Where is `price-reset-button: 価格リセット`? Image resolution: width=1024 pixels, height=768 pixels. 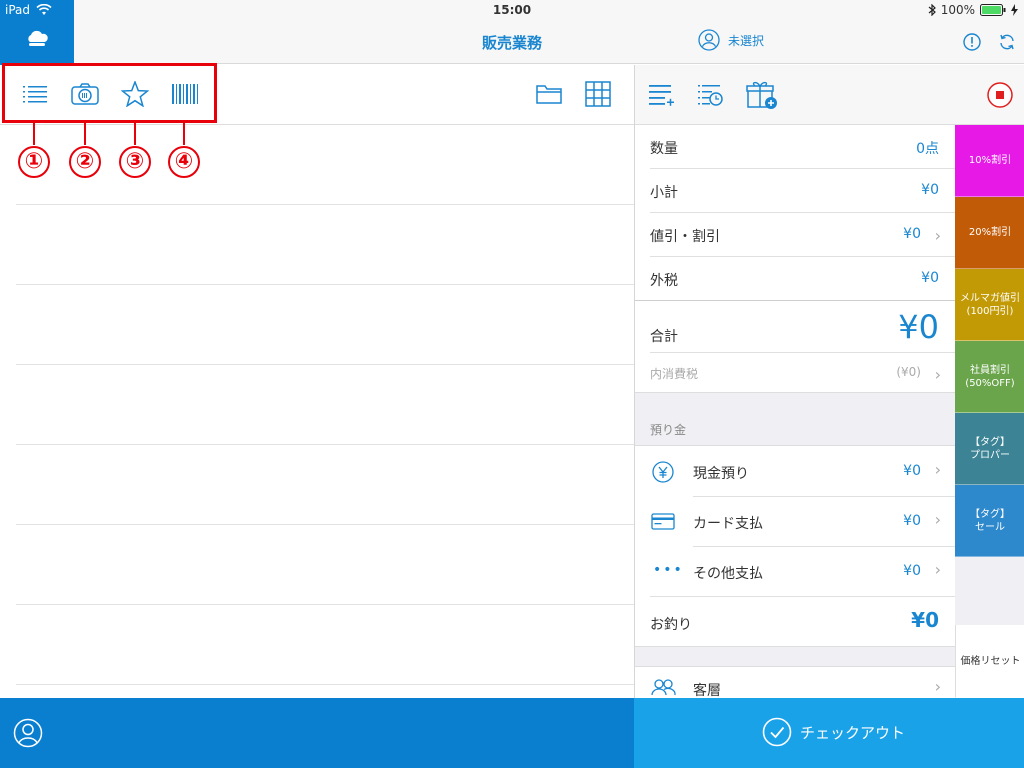 price-reset-button: 価格リセット is located at coordinates (989, 661).